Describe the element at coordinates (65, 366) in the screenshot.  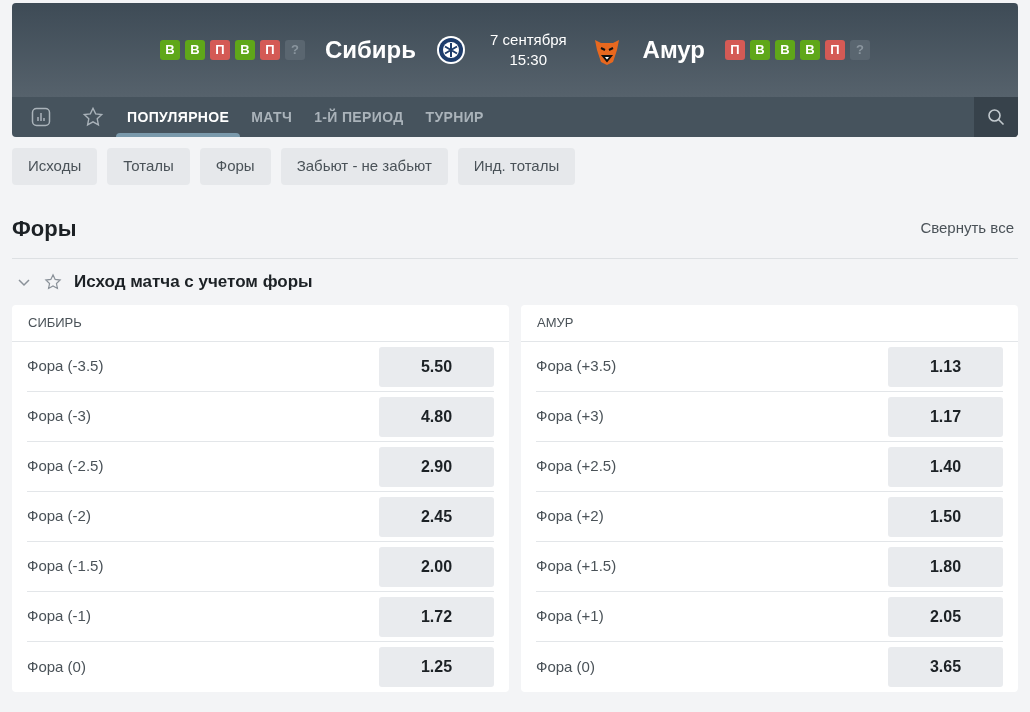
I see `handicap-label: Фора (-3.5)` at that location.